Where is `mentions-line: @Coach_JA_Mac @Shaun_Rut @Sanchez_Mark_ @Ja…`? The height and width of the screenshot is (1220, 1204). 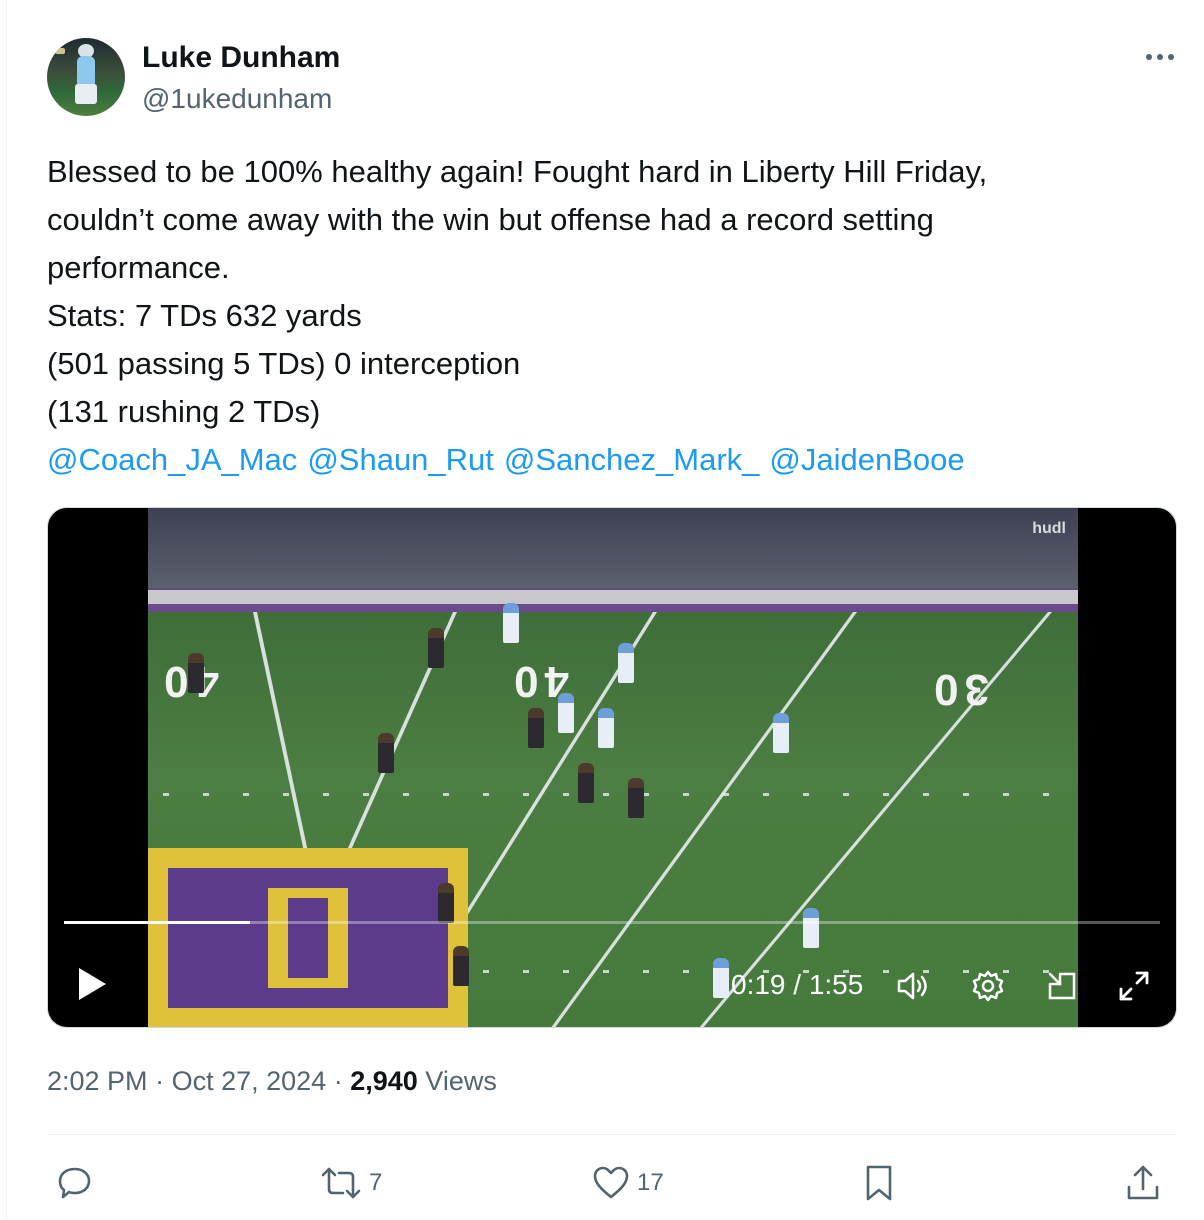
mentions-line: @Coach_JA_Mac @Shaun_Rut @Sanchez_Mark_ @Ja… is located at coordinates (607, 460).